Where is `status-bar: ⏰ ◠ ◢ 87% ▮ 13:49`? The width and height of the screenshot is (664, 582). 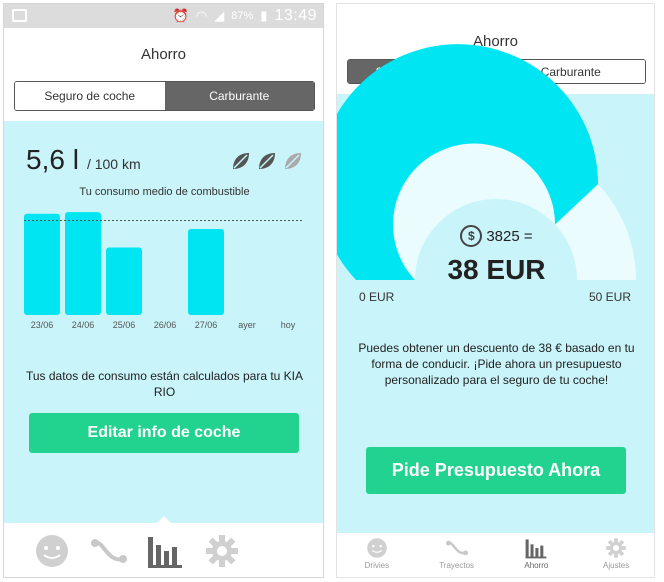
status-bar: ⏰ ◠ ◢ 87% ▮ 13:49 is located at coordinates (163, 16).